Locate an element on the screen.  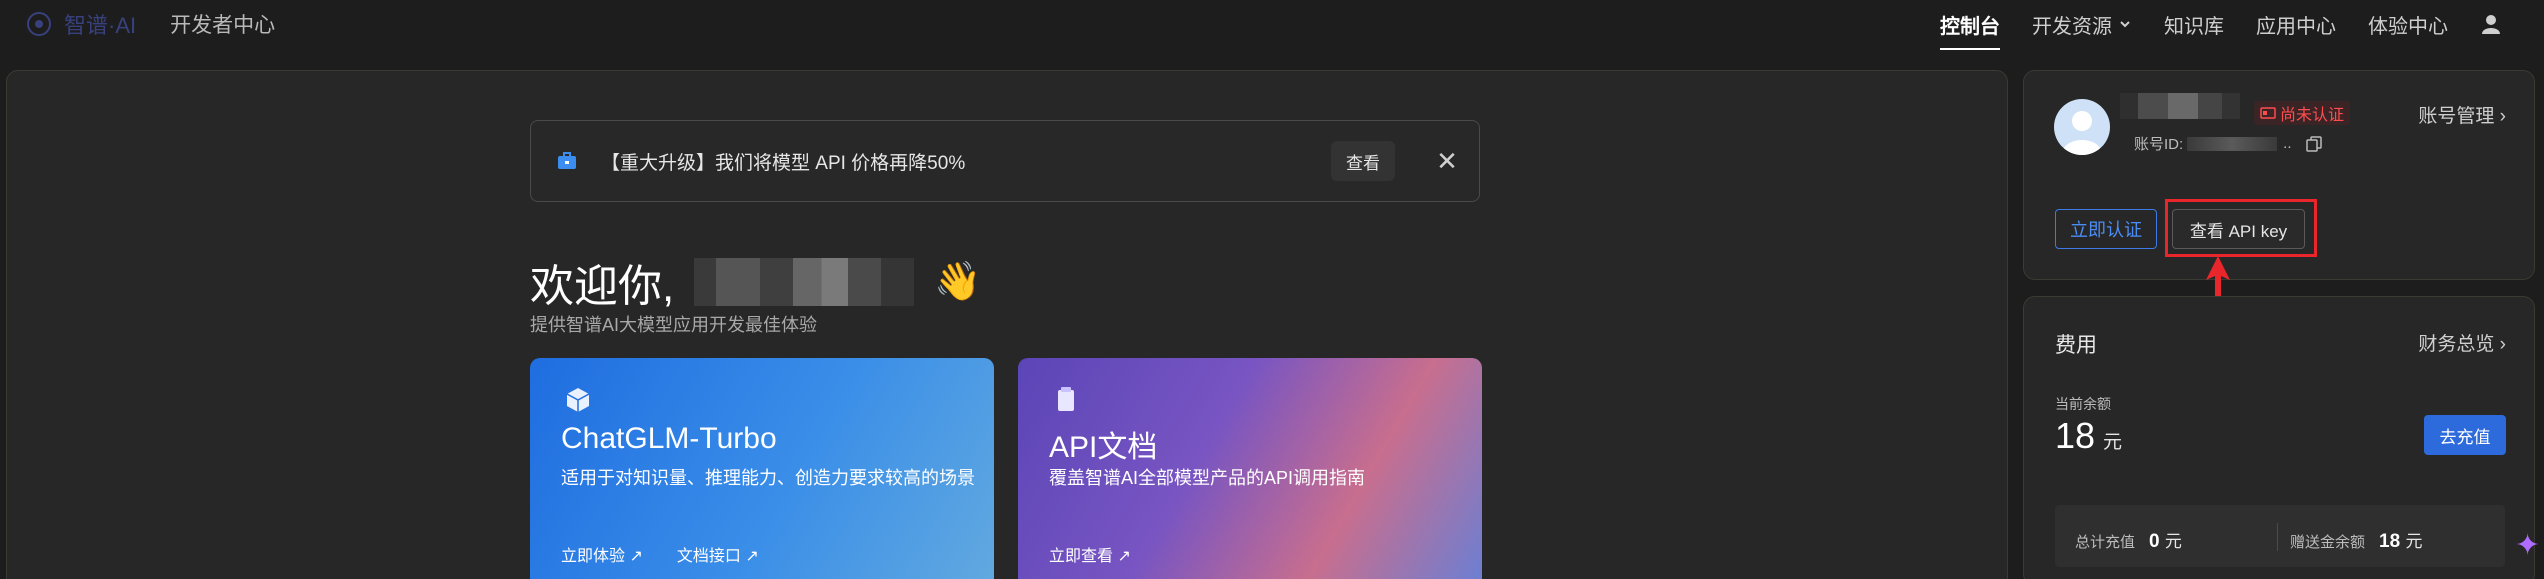
docs-api-link: 文档接口 ↗ is located at coordinates (718, 554).